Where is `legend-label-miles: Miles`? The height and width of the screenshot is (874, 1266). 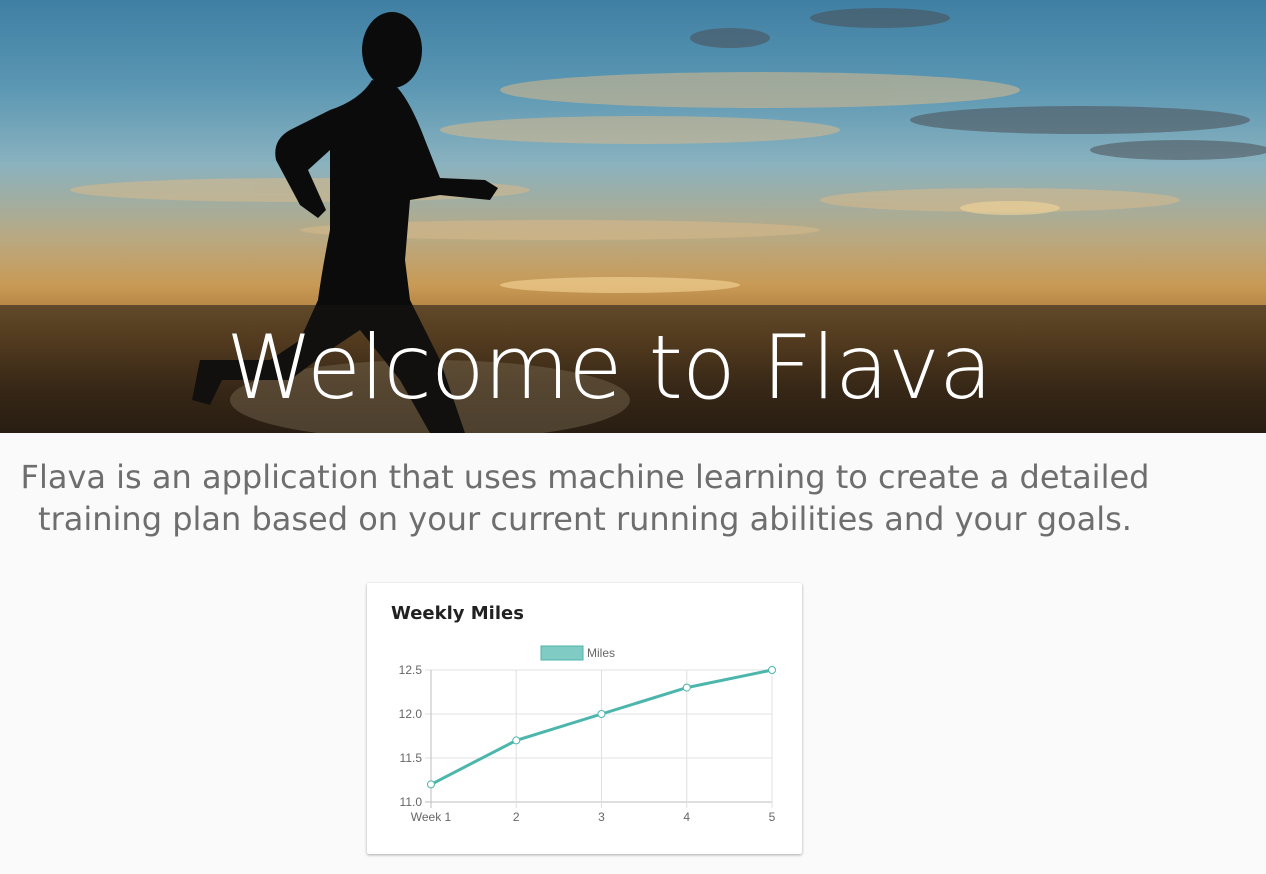 legend-label-miles: Miles is located at coordinates (601, 653).